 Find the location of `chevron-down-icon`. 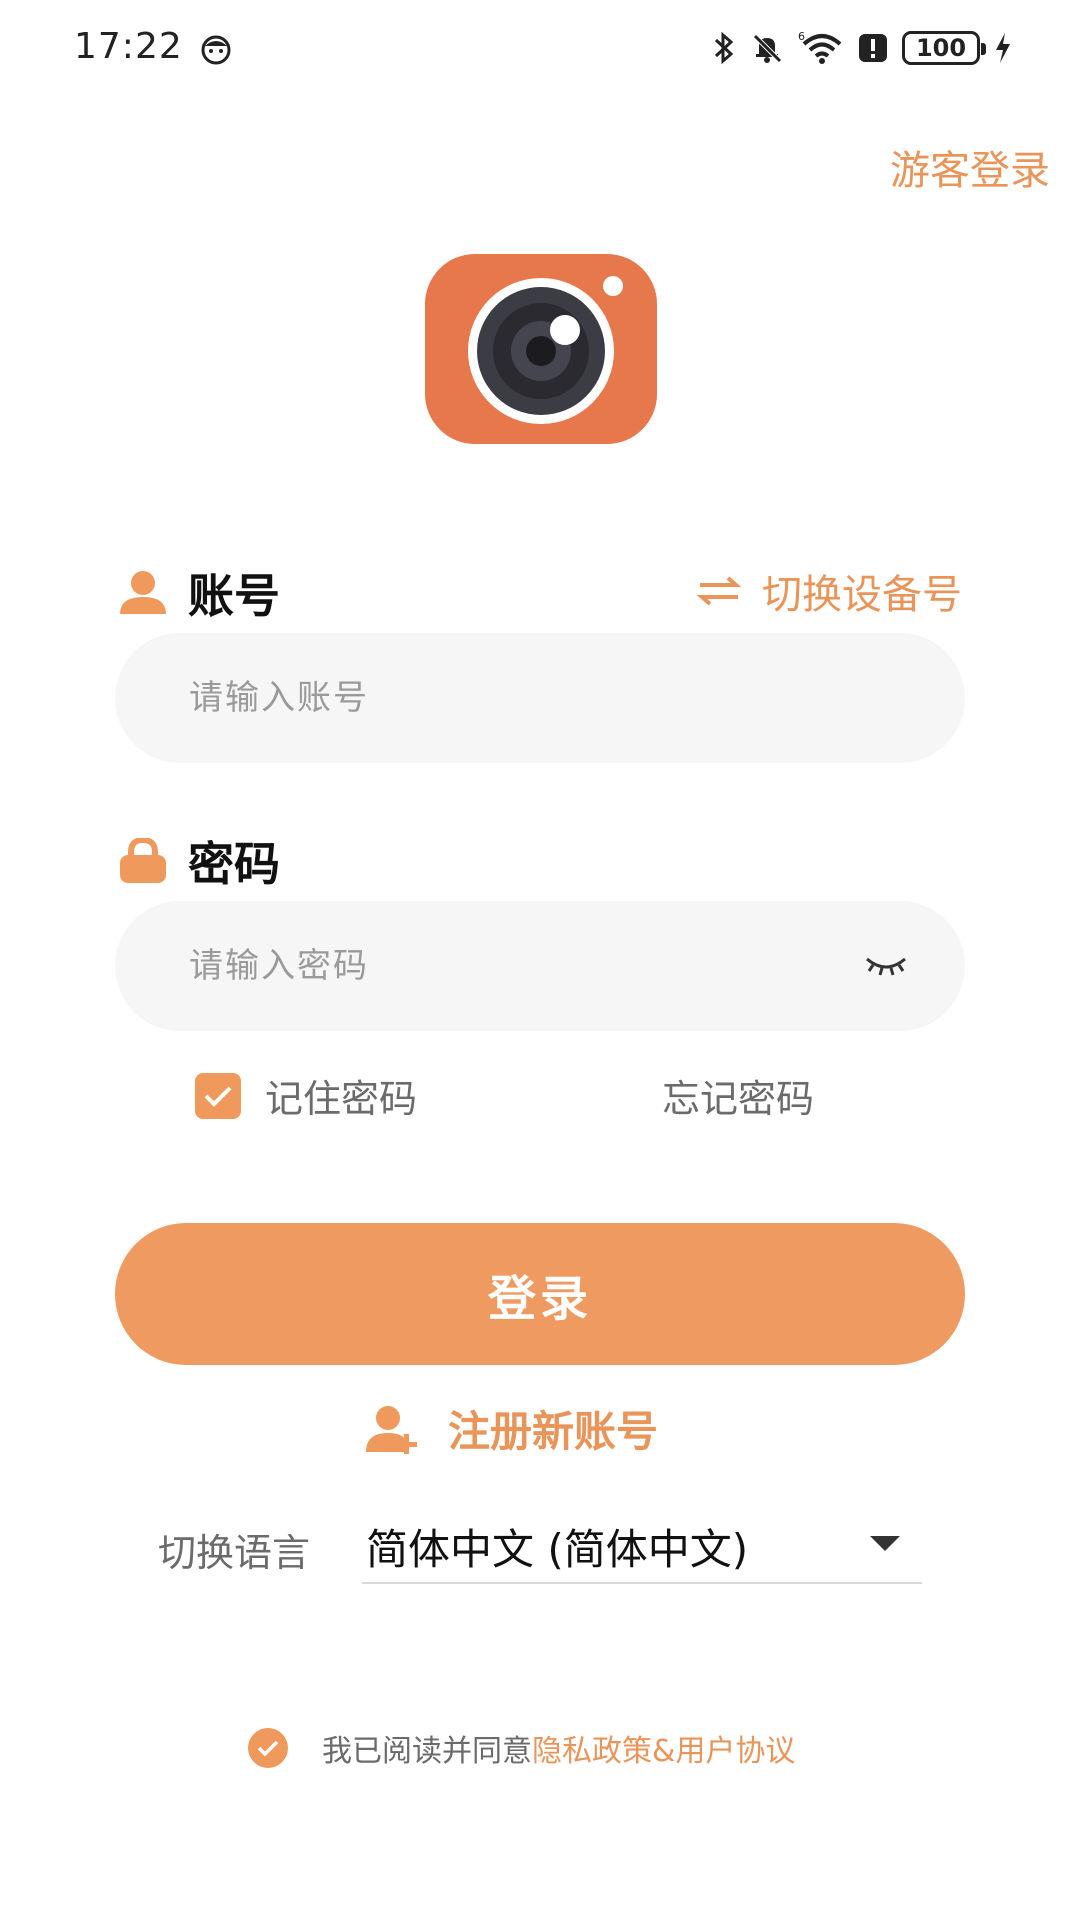

chevron-down-icon is located at coordinates (885, 1543).